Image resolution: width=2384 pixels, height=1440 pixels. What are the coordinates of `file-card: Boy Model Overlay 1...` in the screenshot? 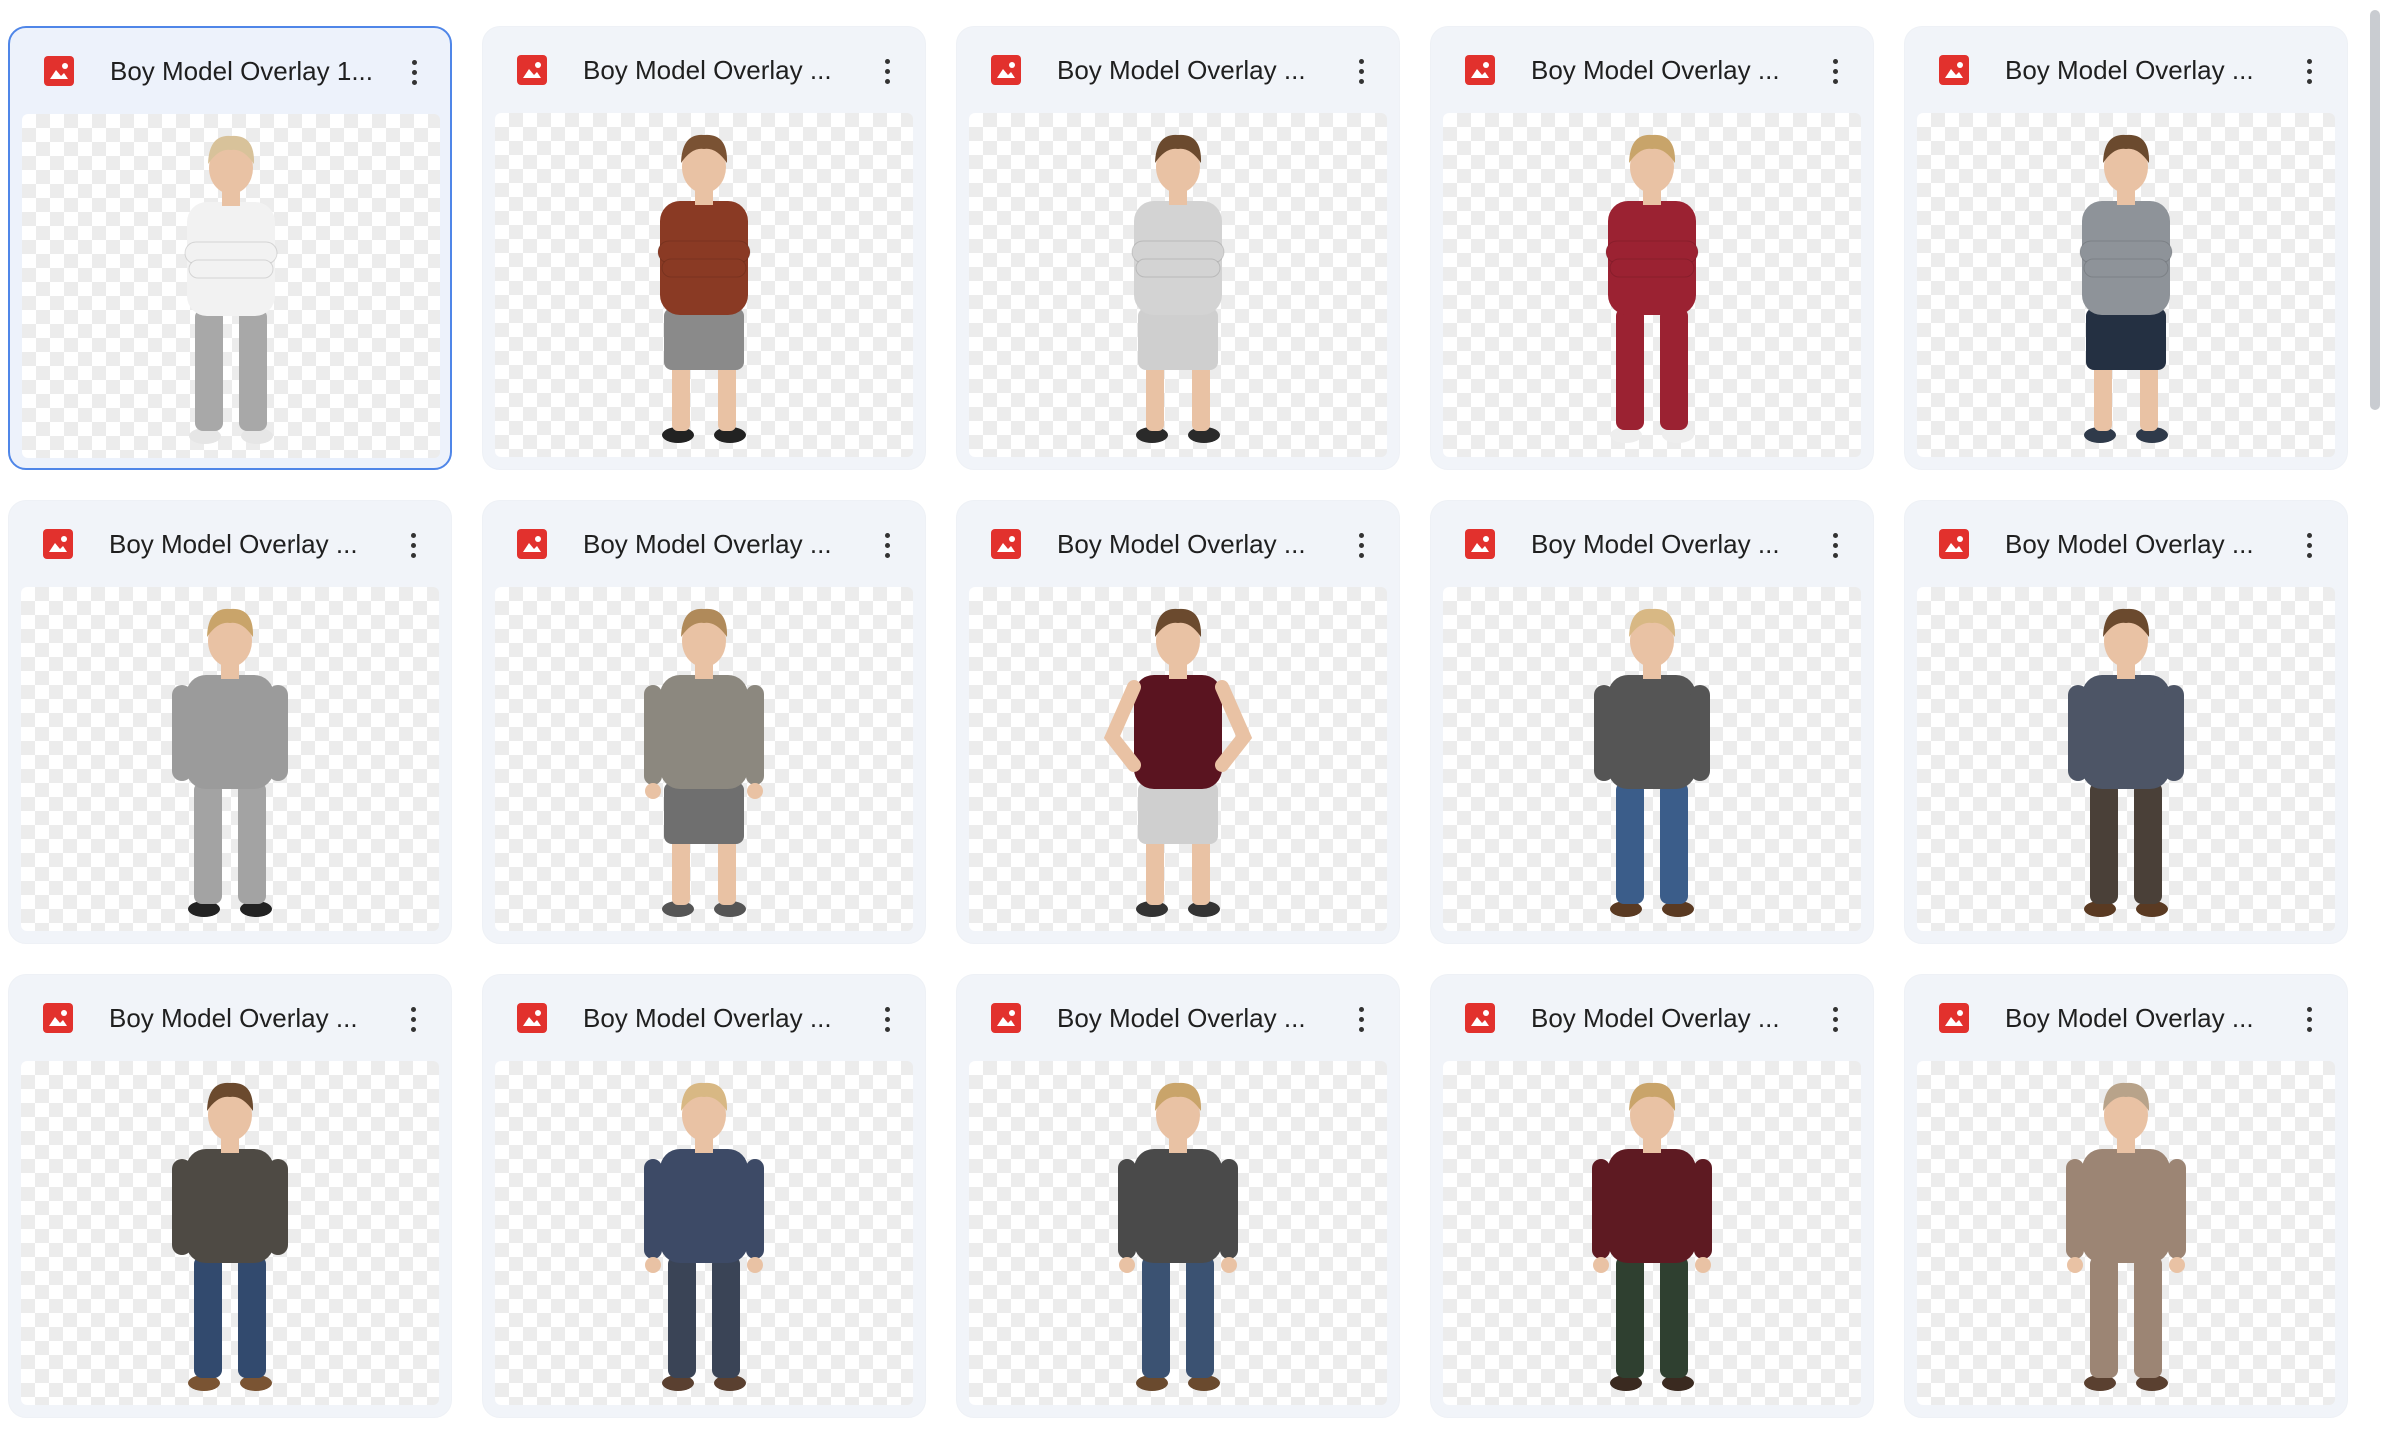 It's located at (230, 248).